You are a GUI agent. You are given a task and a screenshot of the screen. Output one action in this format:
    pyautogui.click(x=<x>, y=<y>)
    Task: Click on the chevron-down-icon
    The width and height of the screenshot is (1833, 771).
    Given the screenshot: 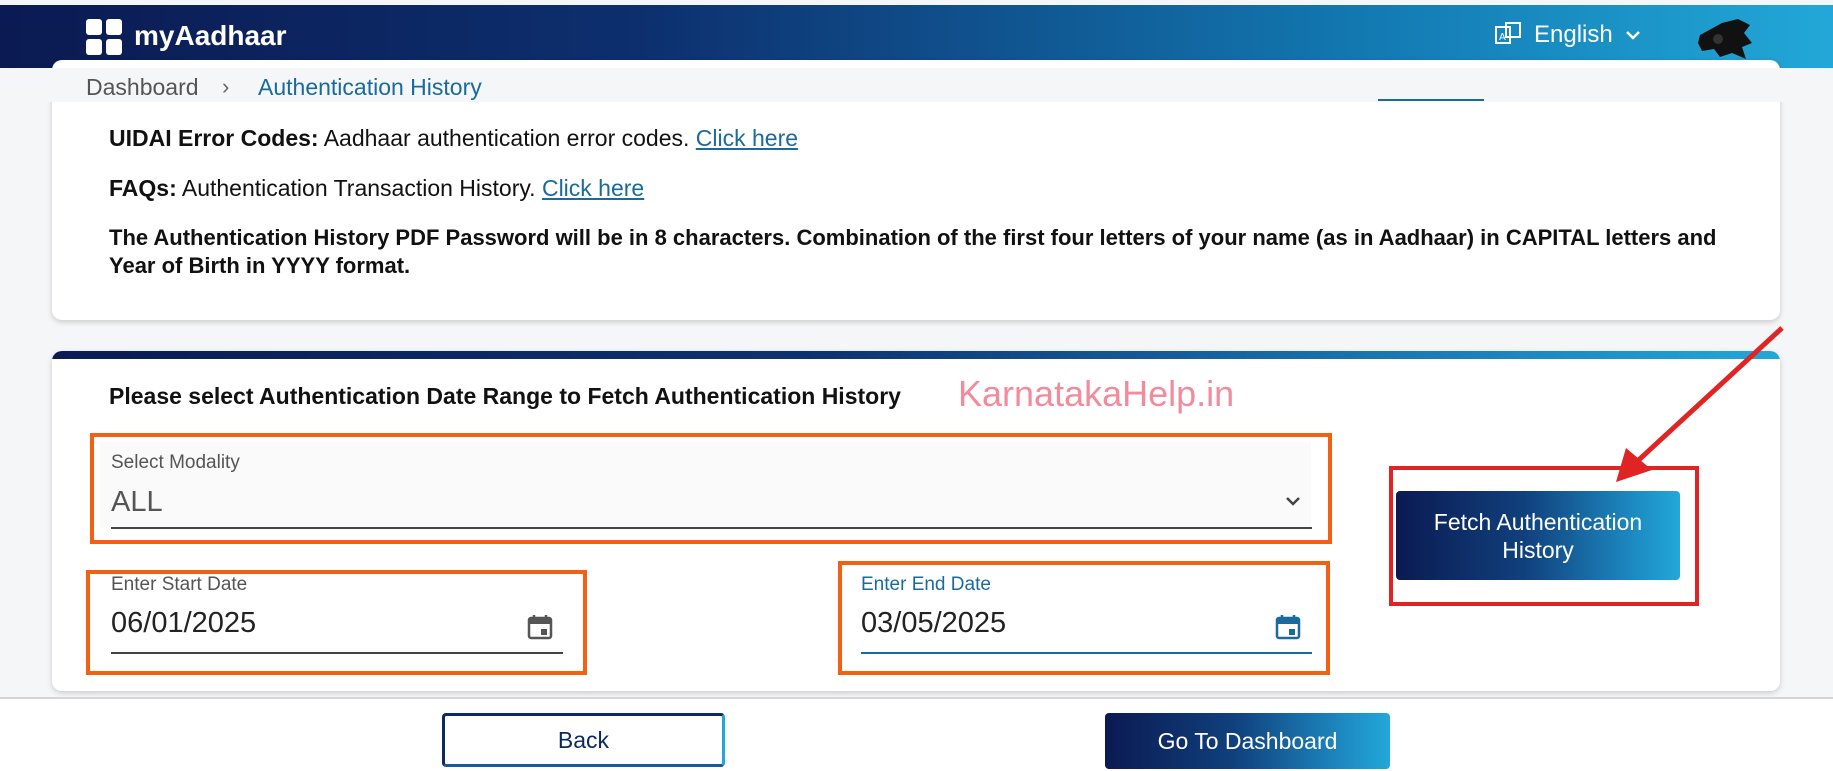 What is the action you would take?
    pyautogui.click(x=1632, y=35)
    